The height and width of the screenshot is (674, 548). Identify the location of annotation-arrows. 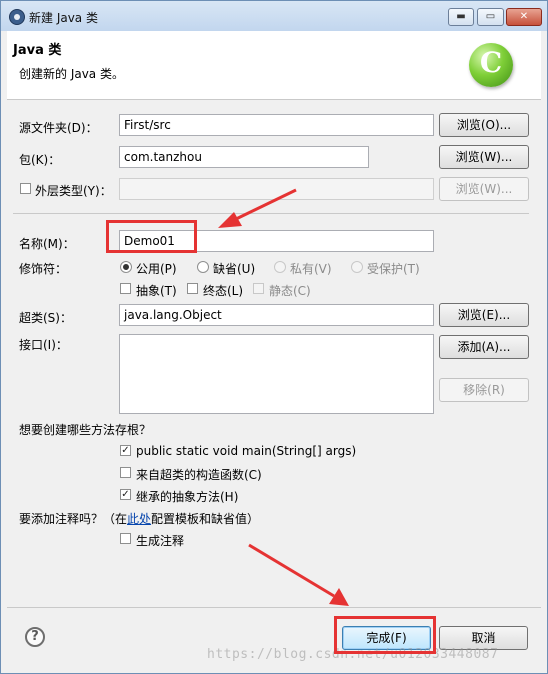
(283, 397).